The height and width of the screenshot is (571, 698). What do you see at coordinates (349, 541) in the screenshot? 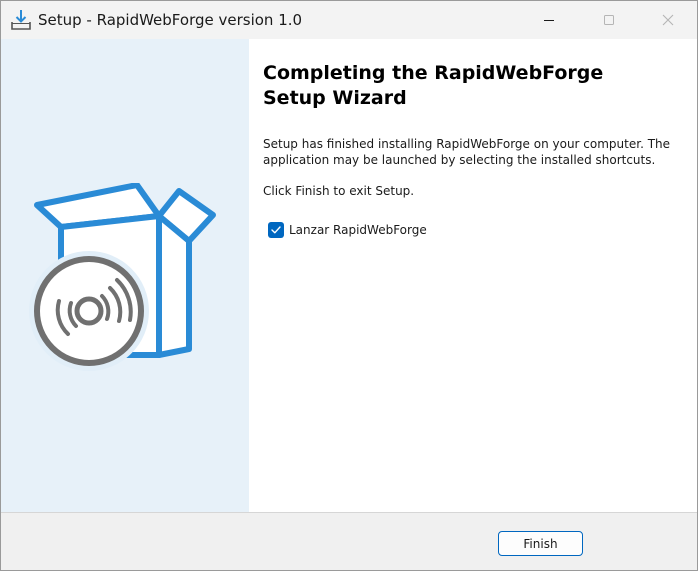
I see `button-bar: Finish` at bounding box center [349, 541].